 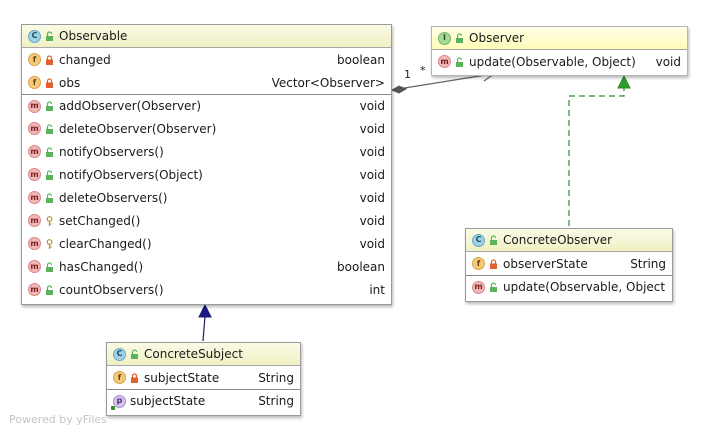 I want to click on method-name: clearChanged(), so click(x=105, y=243).